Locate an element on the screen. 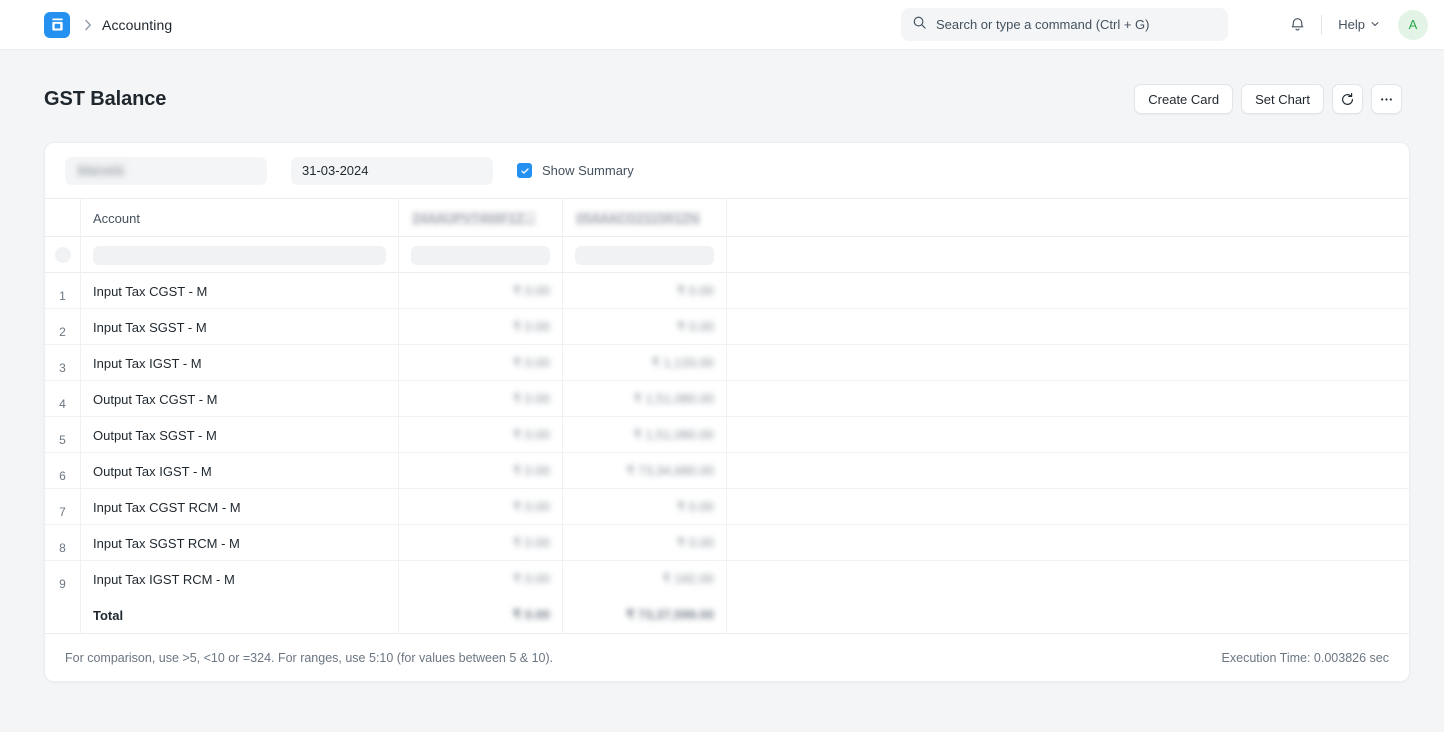 The width and height of the screenshot is (1444, 732). chevron-down-icon is located at coordinates (1375, 24).